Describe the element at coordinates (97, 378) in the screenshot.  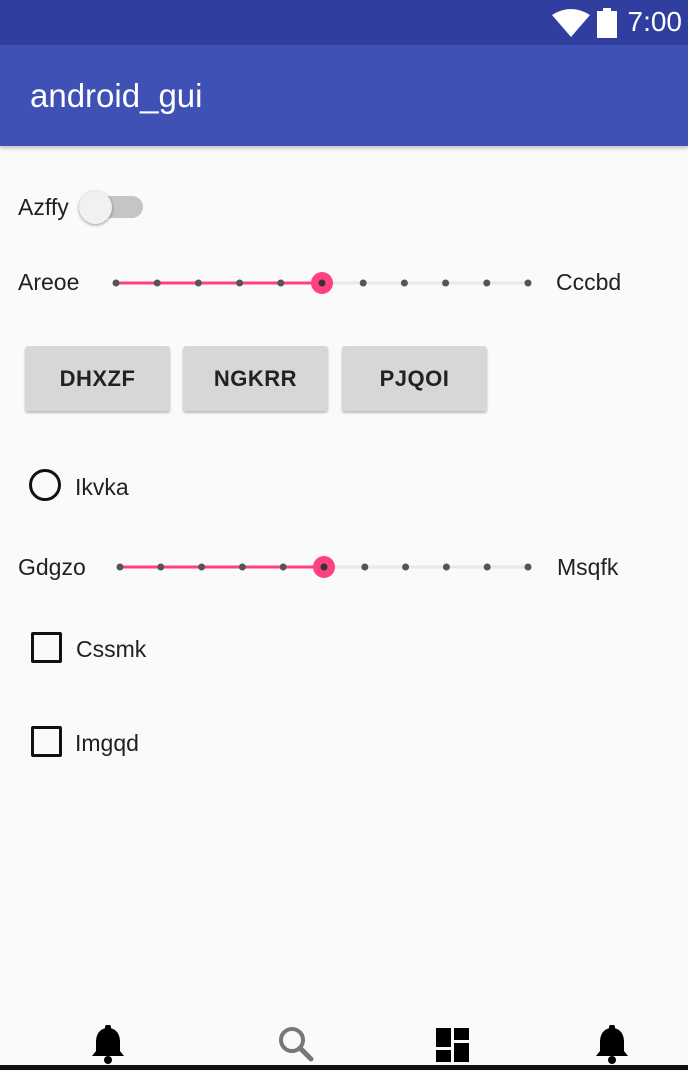
I see `dhxzf-button: DHXZF` at that location.